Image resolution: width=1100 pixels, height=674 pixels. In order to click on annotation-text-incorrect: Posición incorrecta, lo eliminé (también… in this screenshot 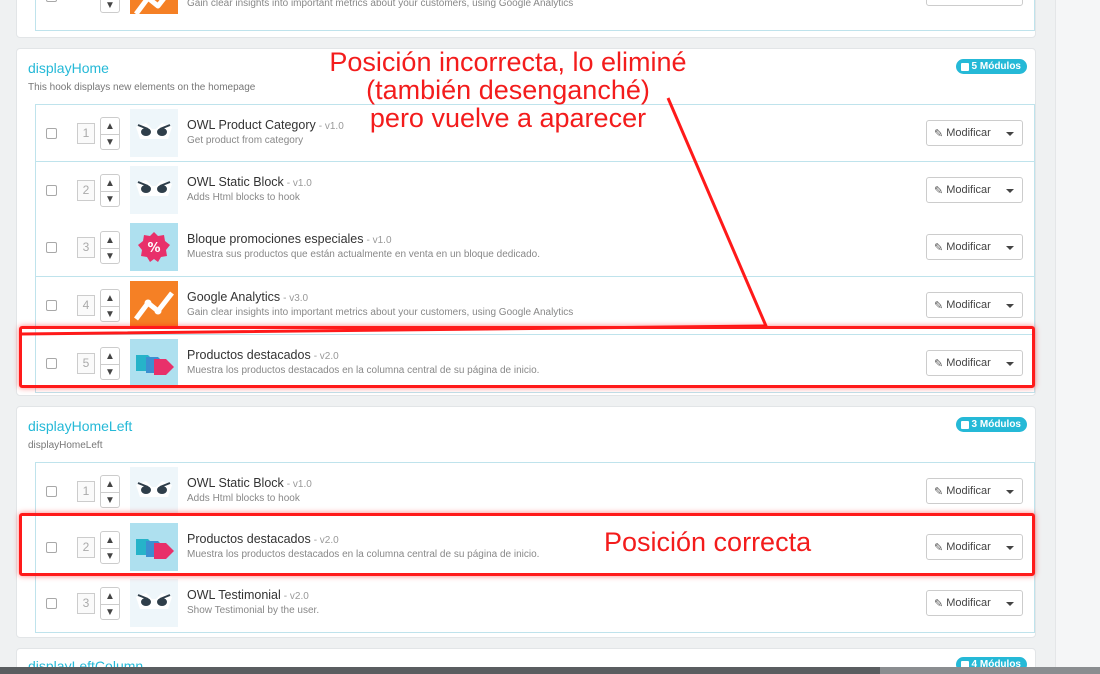, I will do `click(508, 90)`.